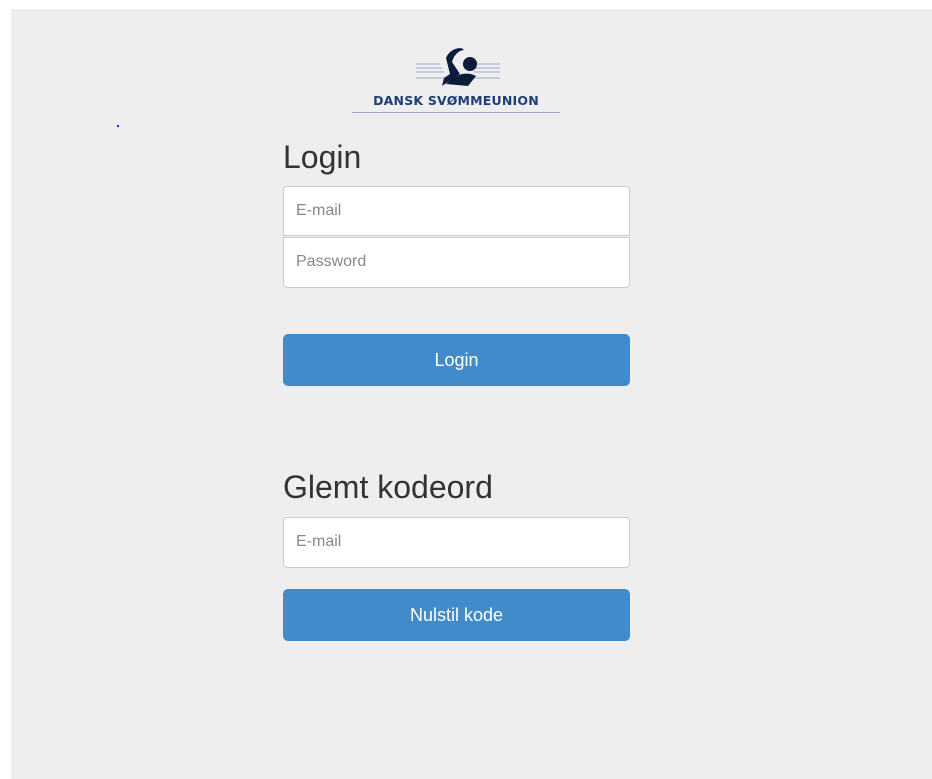  I want to click on login-password-placeholder: Password, so click(331, 261).